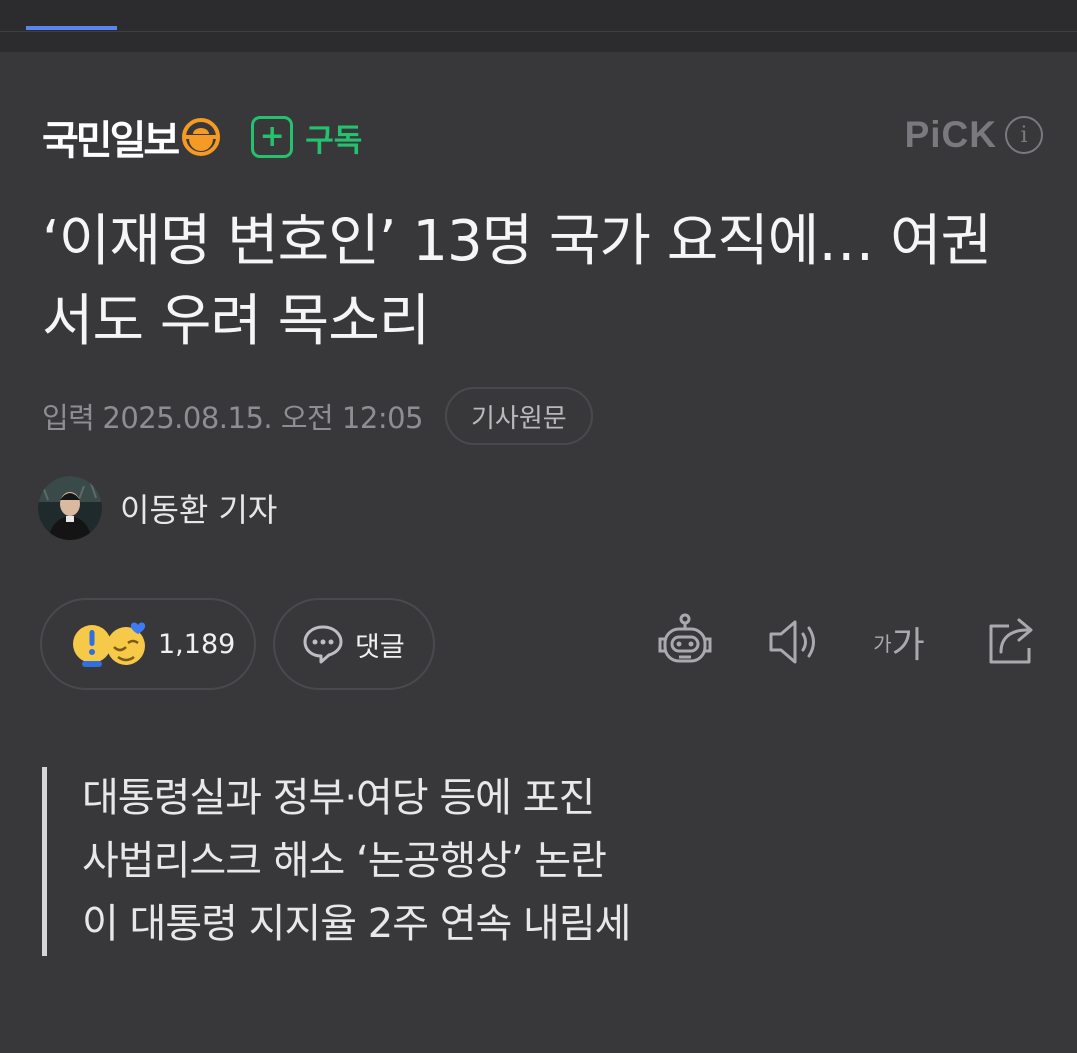  I want to click on press-logo: 국민일보, so click(111, 137).